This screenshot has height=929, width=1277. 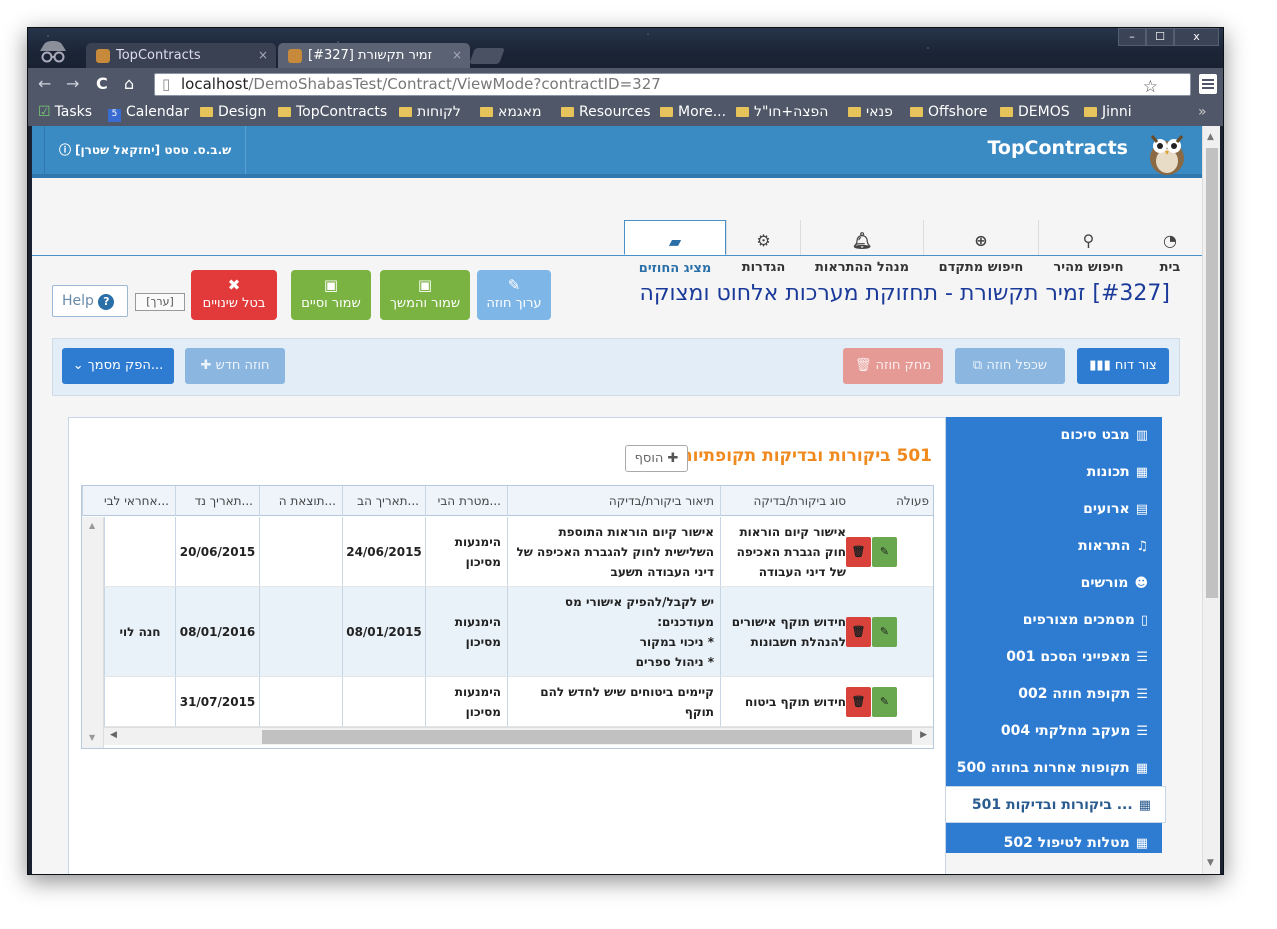 I want to click on sidebar-item-501: 501 ביקורות ובדיקות ... ▦, so click(x=1054, y=804).